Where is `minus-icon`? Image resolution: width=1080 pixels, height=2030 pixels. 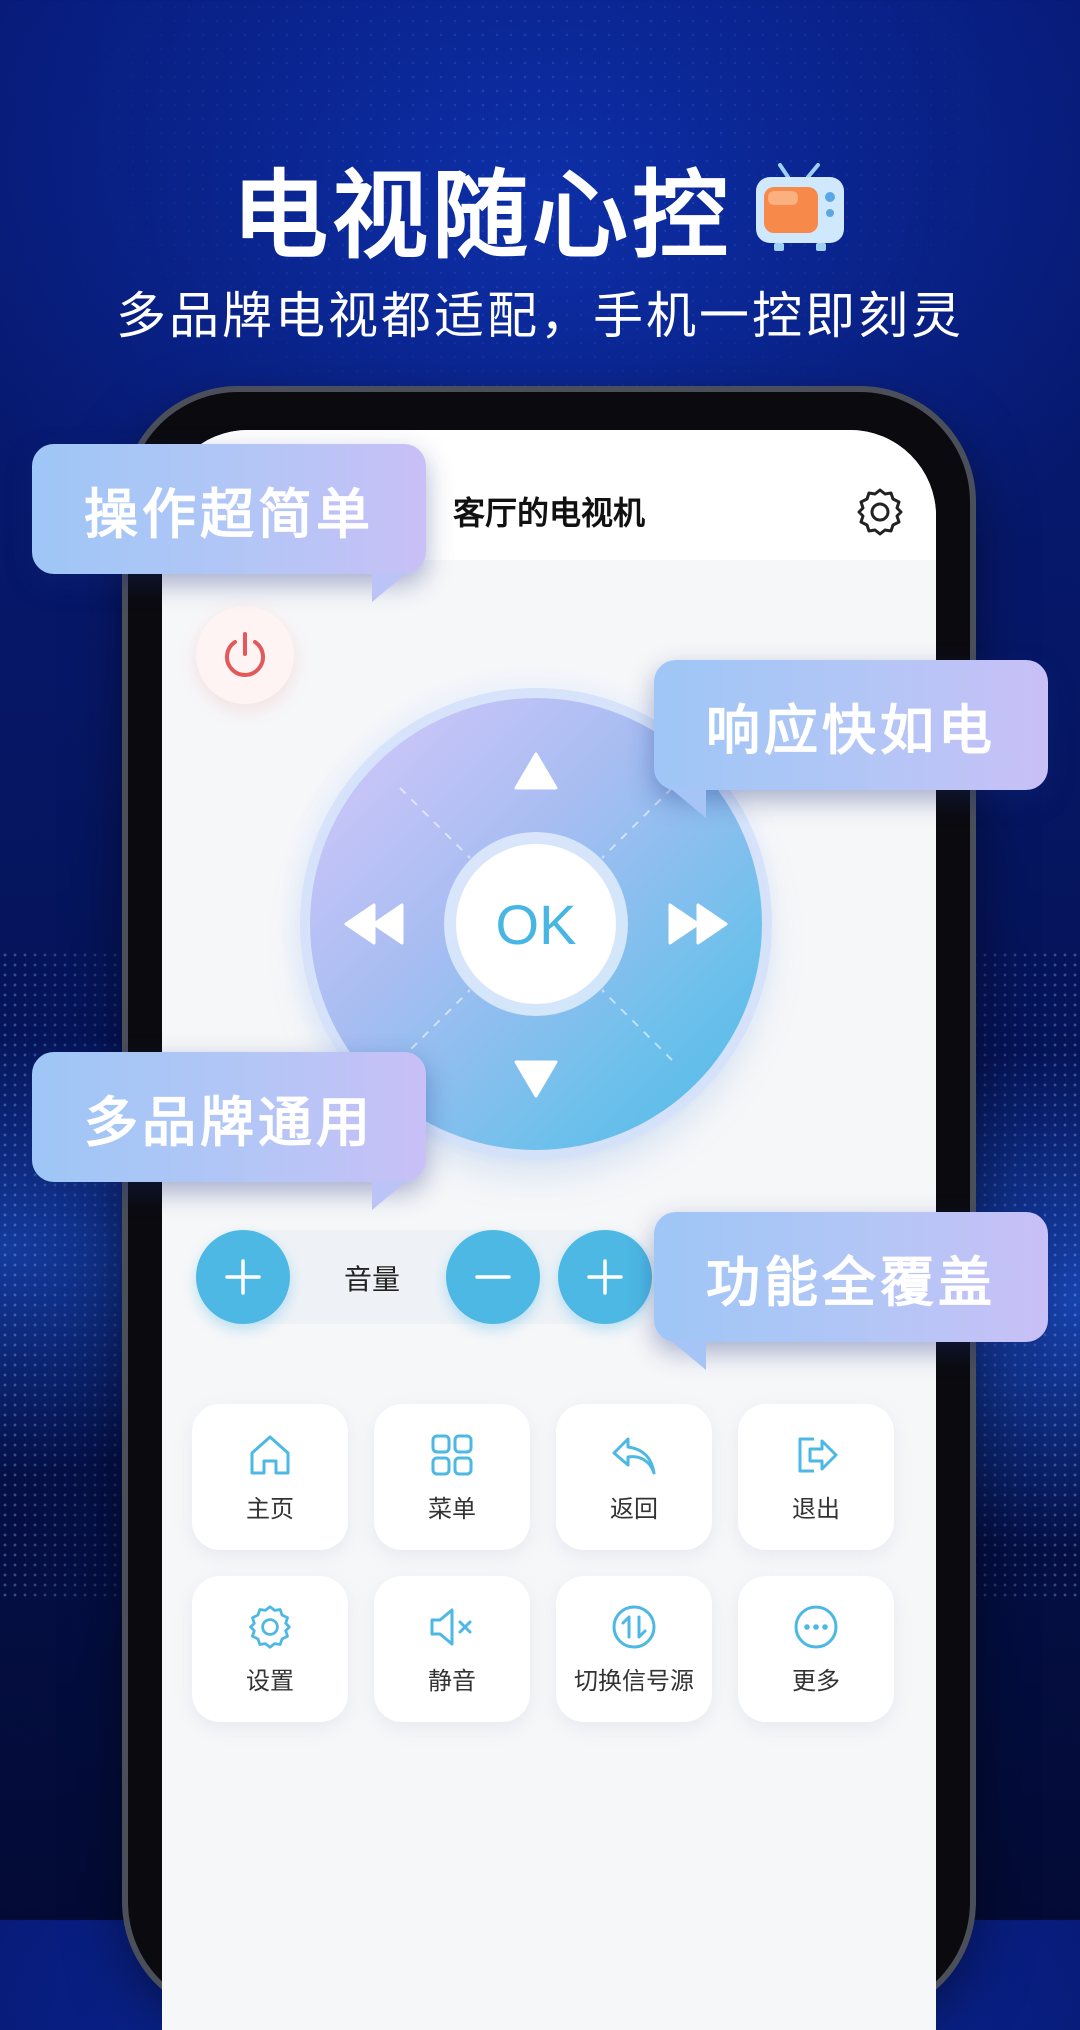
minus-icon is located at coordinates (493, 1277).